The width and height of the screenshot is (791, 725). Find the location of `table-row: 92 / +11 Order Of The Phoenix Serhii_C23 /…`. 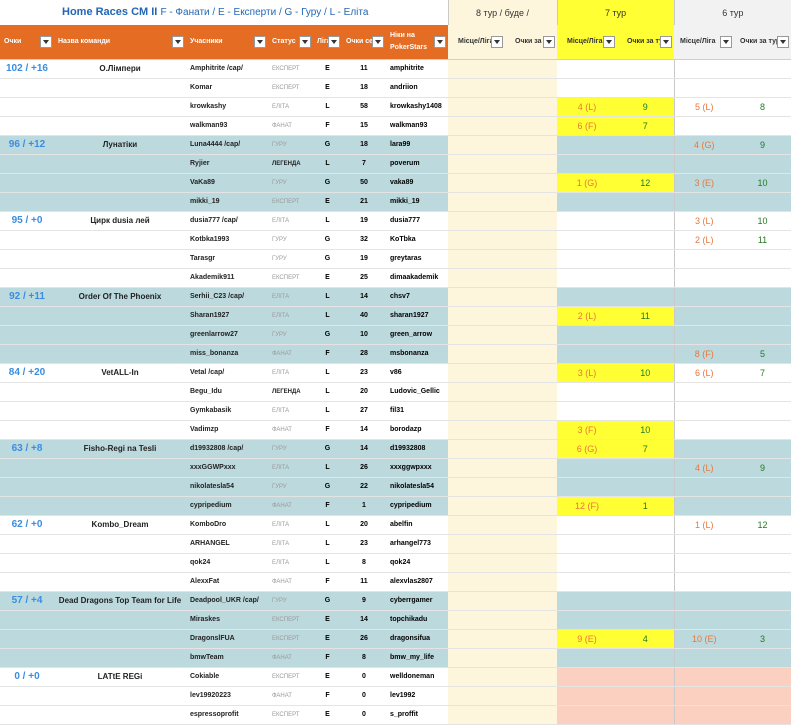

table-row: 92 / +11 Order Of The Phoenix Serhii_C23 /… is located at coordinates (395, 297).